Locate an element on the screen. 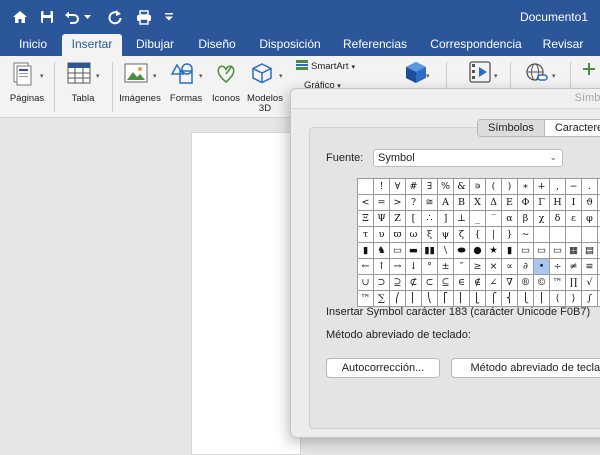 This screenshot has height=455, width=600. symbol-cell: ⊂ is located at coordinates (429, 282).